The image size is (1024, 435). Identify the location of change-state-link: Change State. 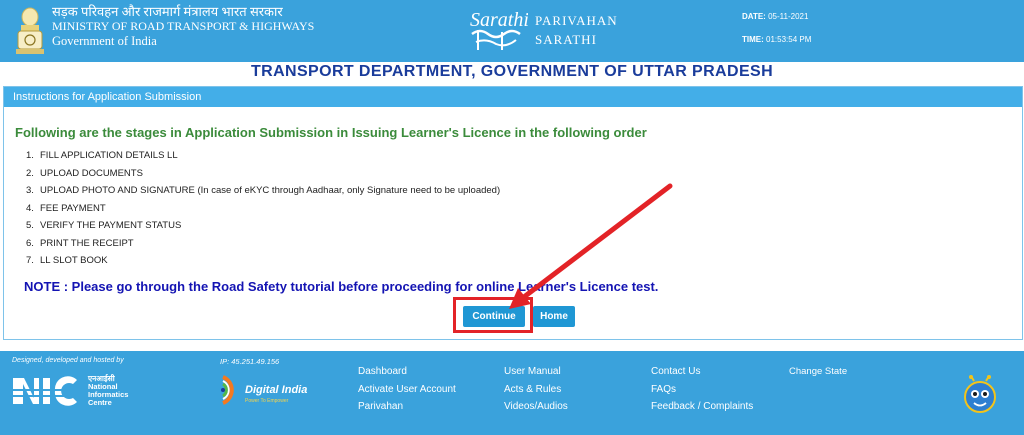
(818, 372).